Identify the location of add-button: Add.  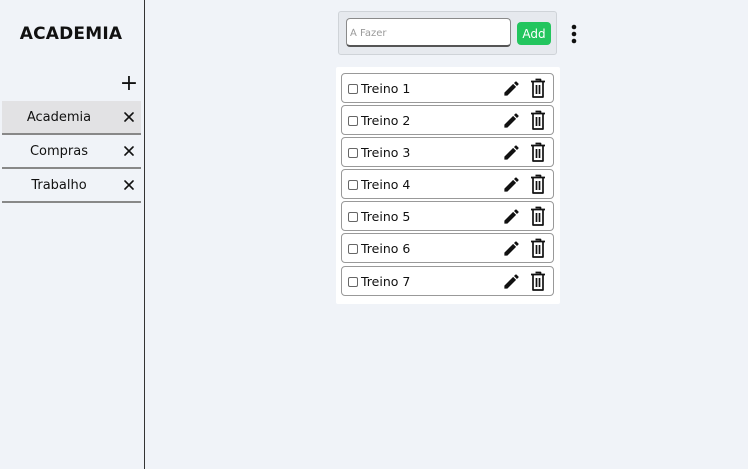
(534, 33).